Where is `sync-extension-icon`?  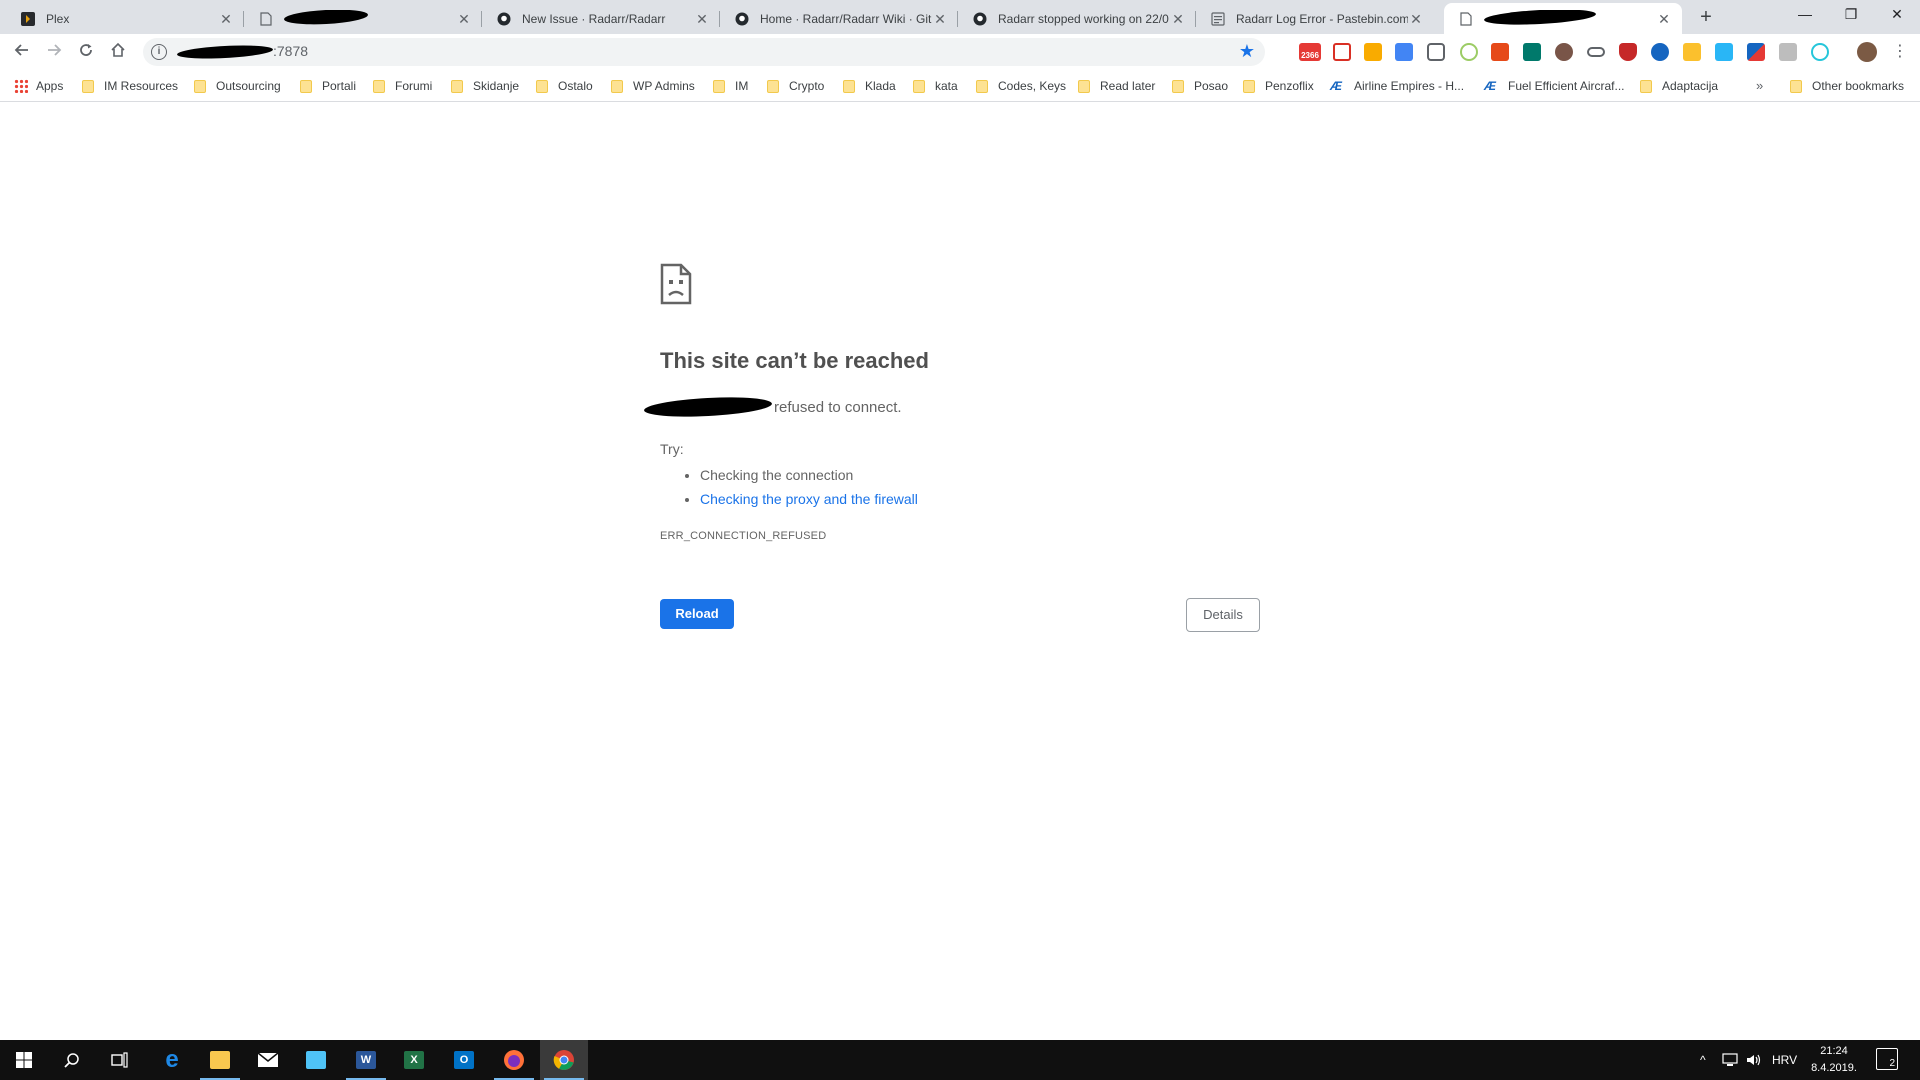
sync-extension-icon is located at coordinates (1820, 52).